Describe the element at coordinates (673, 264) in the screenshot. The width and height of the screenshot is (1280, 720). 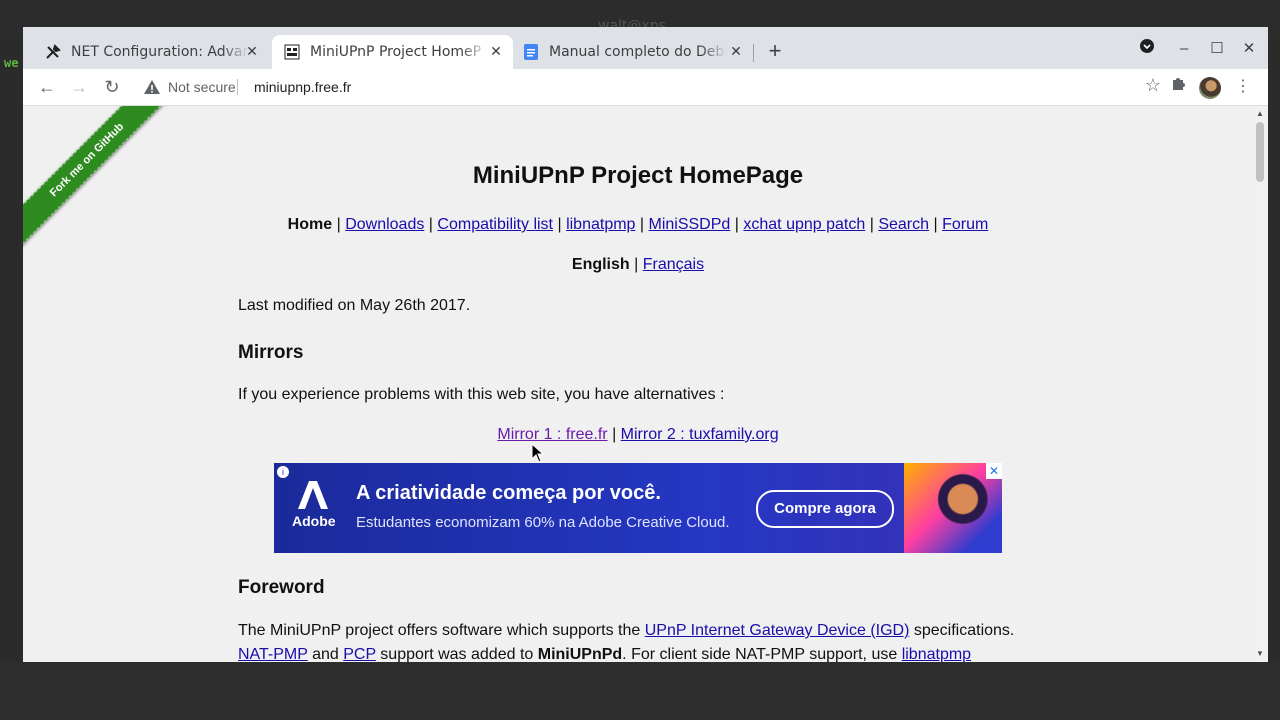
I see `language-link-francais: Français` at that location.